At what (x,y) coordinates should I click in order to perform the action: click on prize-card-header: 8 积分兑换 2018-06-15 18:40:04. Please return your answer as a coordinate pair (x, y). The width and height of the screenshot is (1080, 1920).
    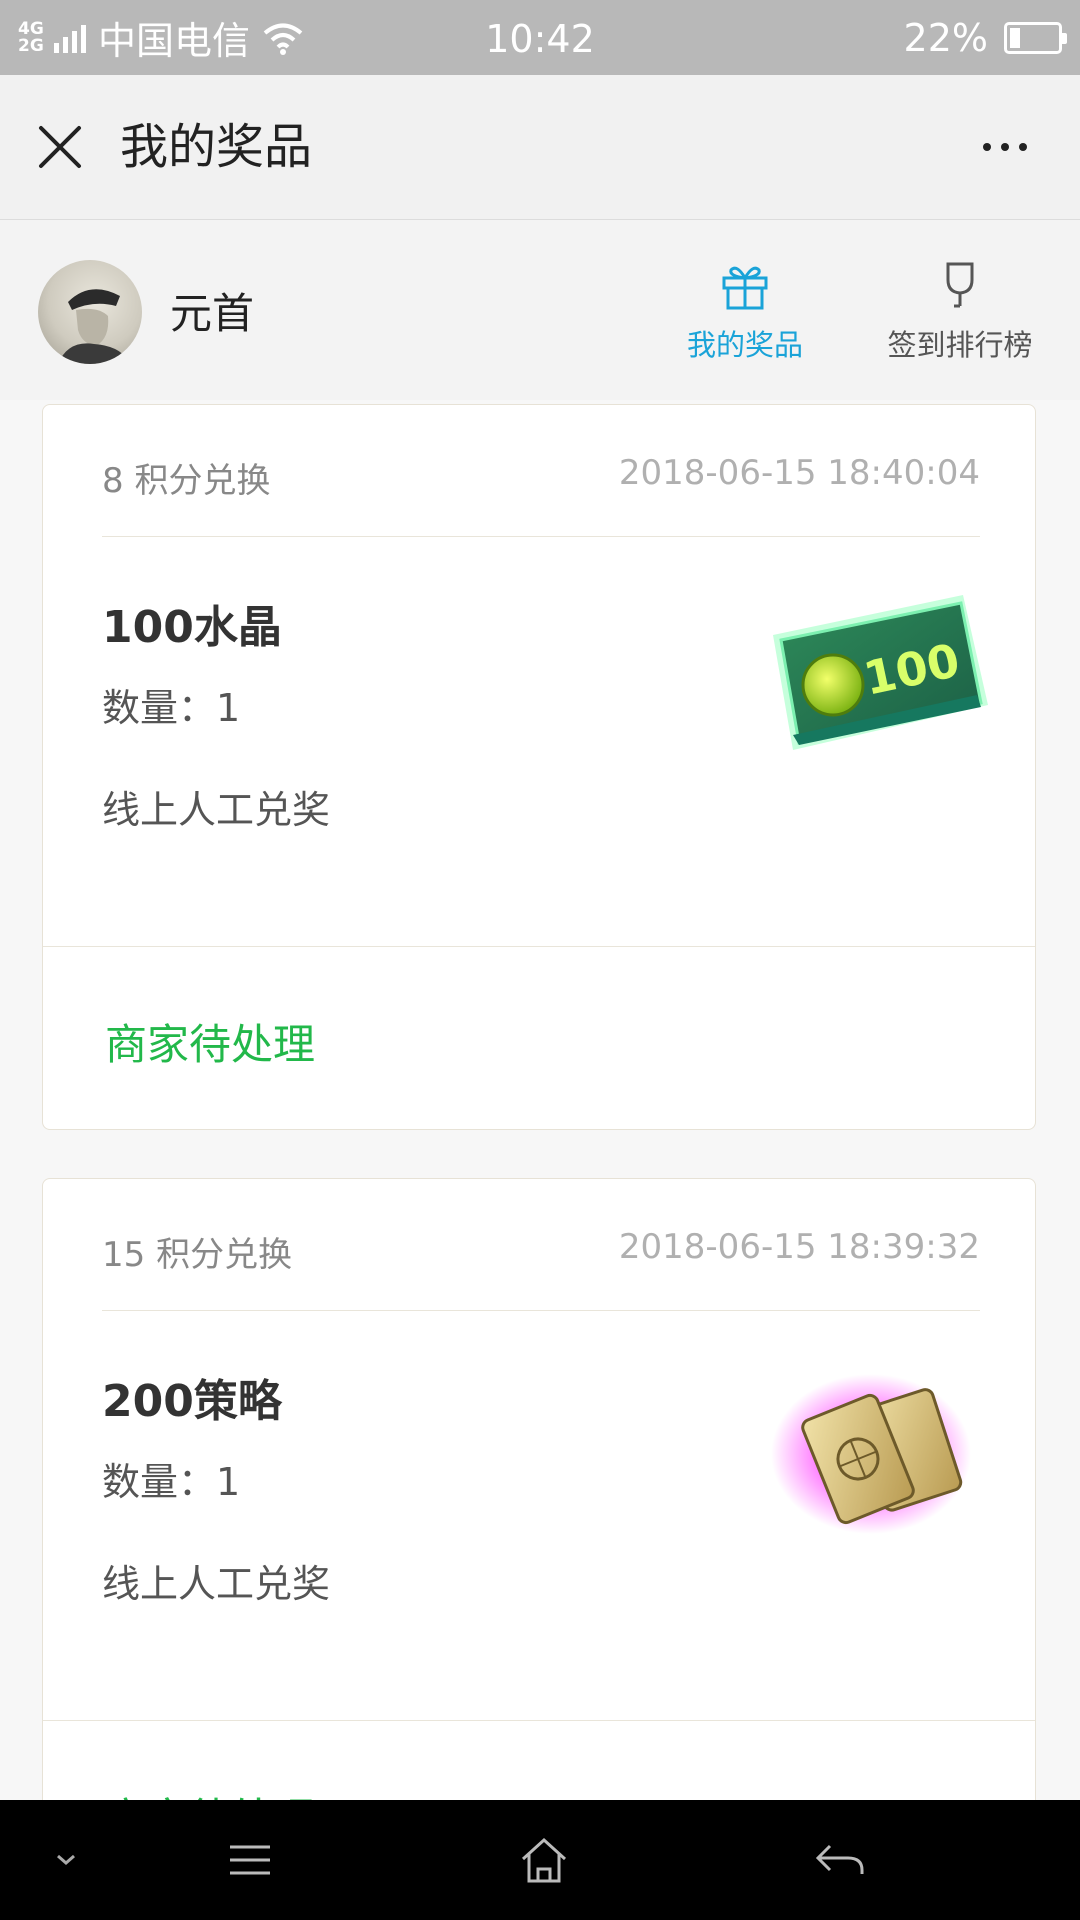
    Looking at the image, I should click on (541, 471).